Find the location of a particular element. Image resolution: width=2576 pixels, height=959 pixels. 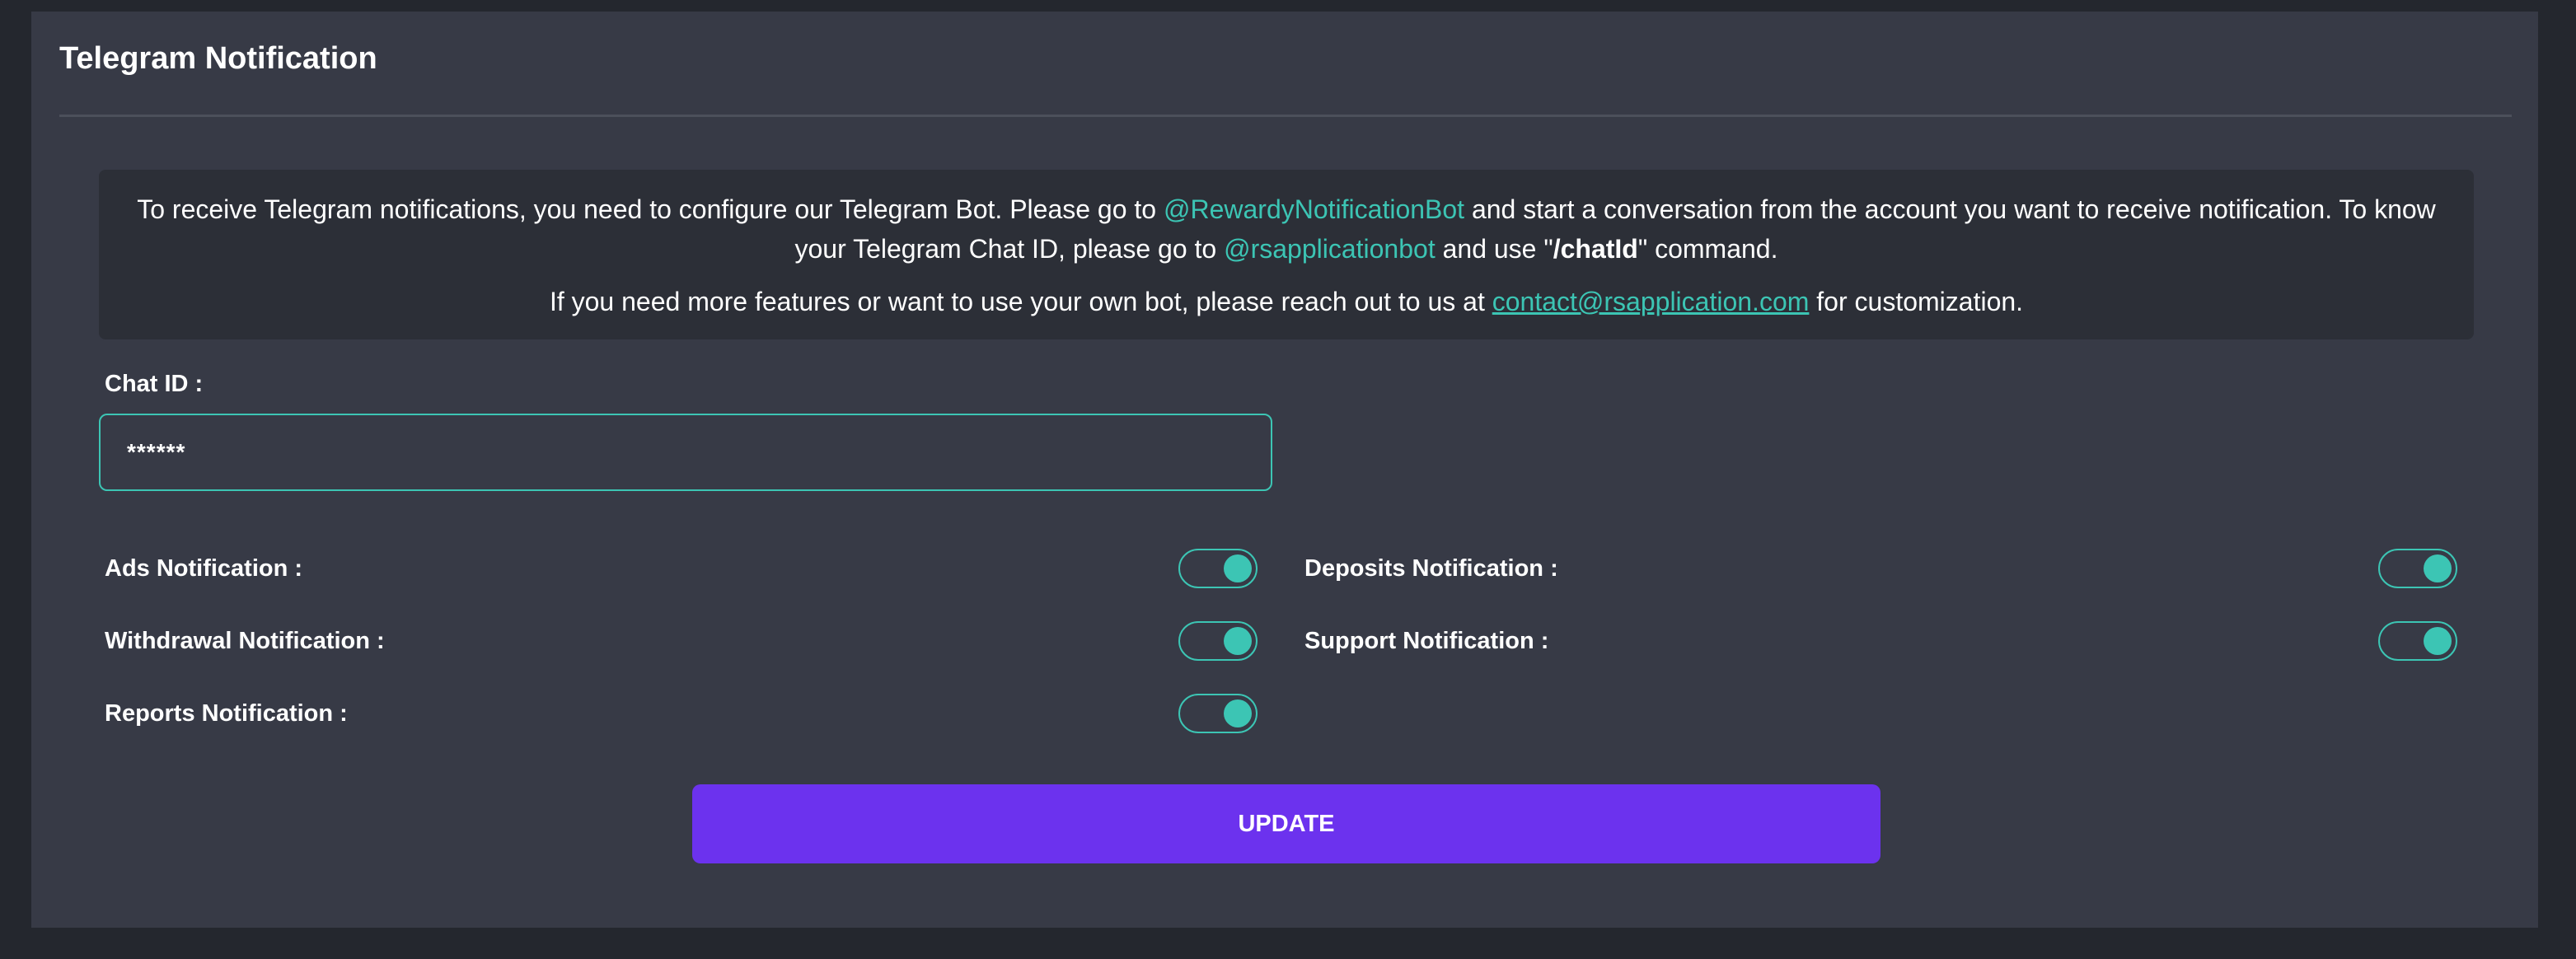

reports-notification-toggle is located at coordinates (1218, 713).